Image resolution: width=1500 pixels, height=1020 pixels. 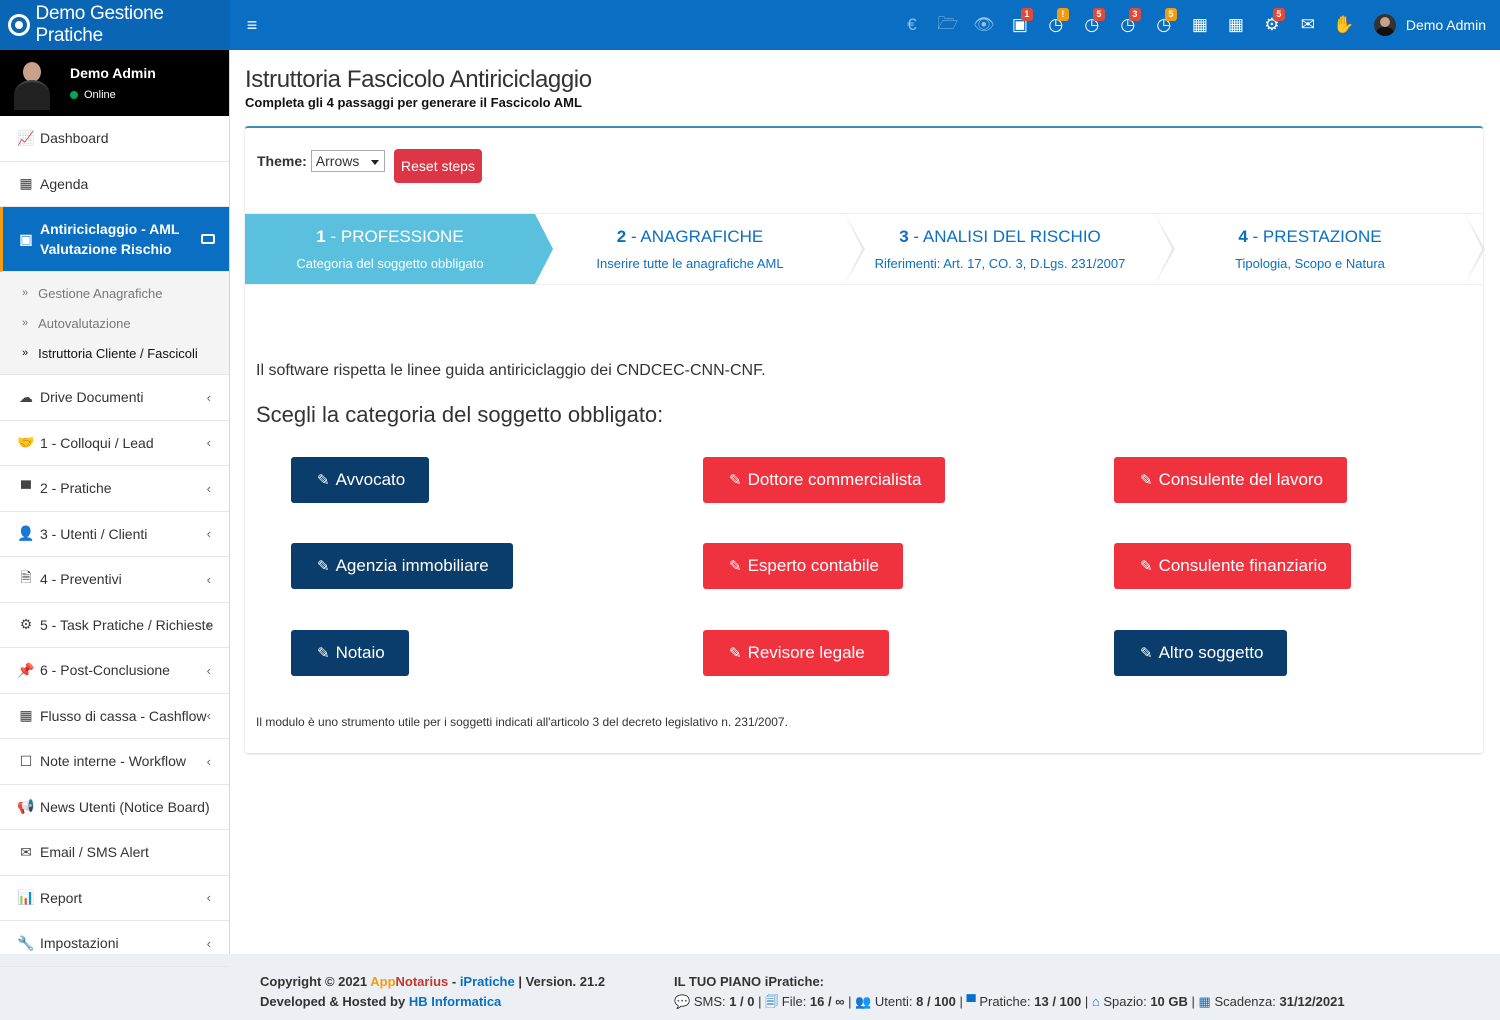 I want to click on sidebar-item-5-task-pratiche-richieste: ⚙ 5 - Task Pratiche / Richieste ‹, so click(x=114, y=625).